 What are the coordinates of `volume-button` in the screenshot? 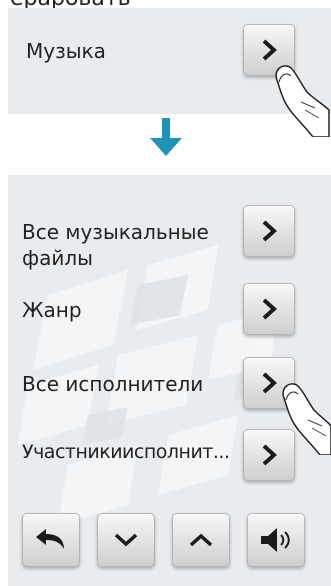 It's located at (276, 540).